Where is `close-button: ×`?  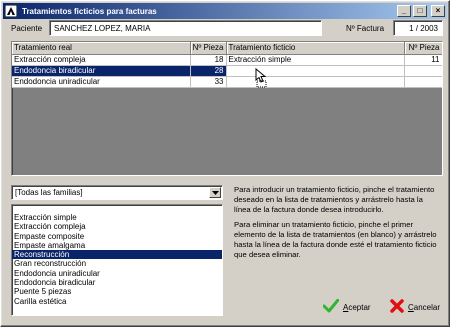
close-button: × is located at coordinates (438, 11).